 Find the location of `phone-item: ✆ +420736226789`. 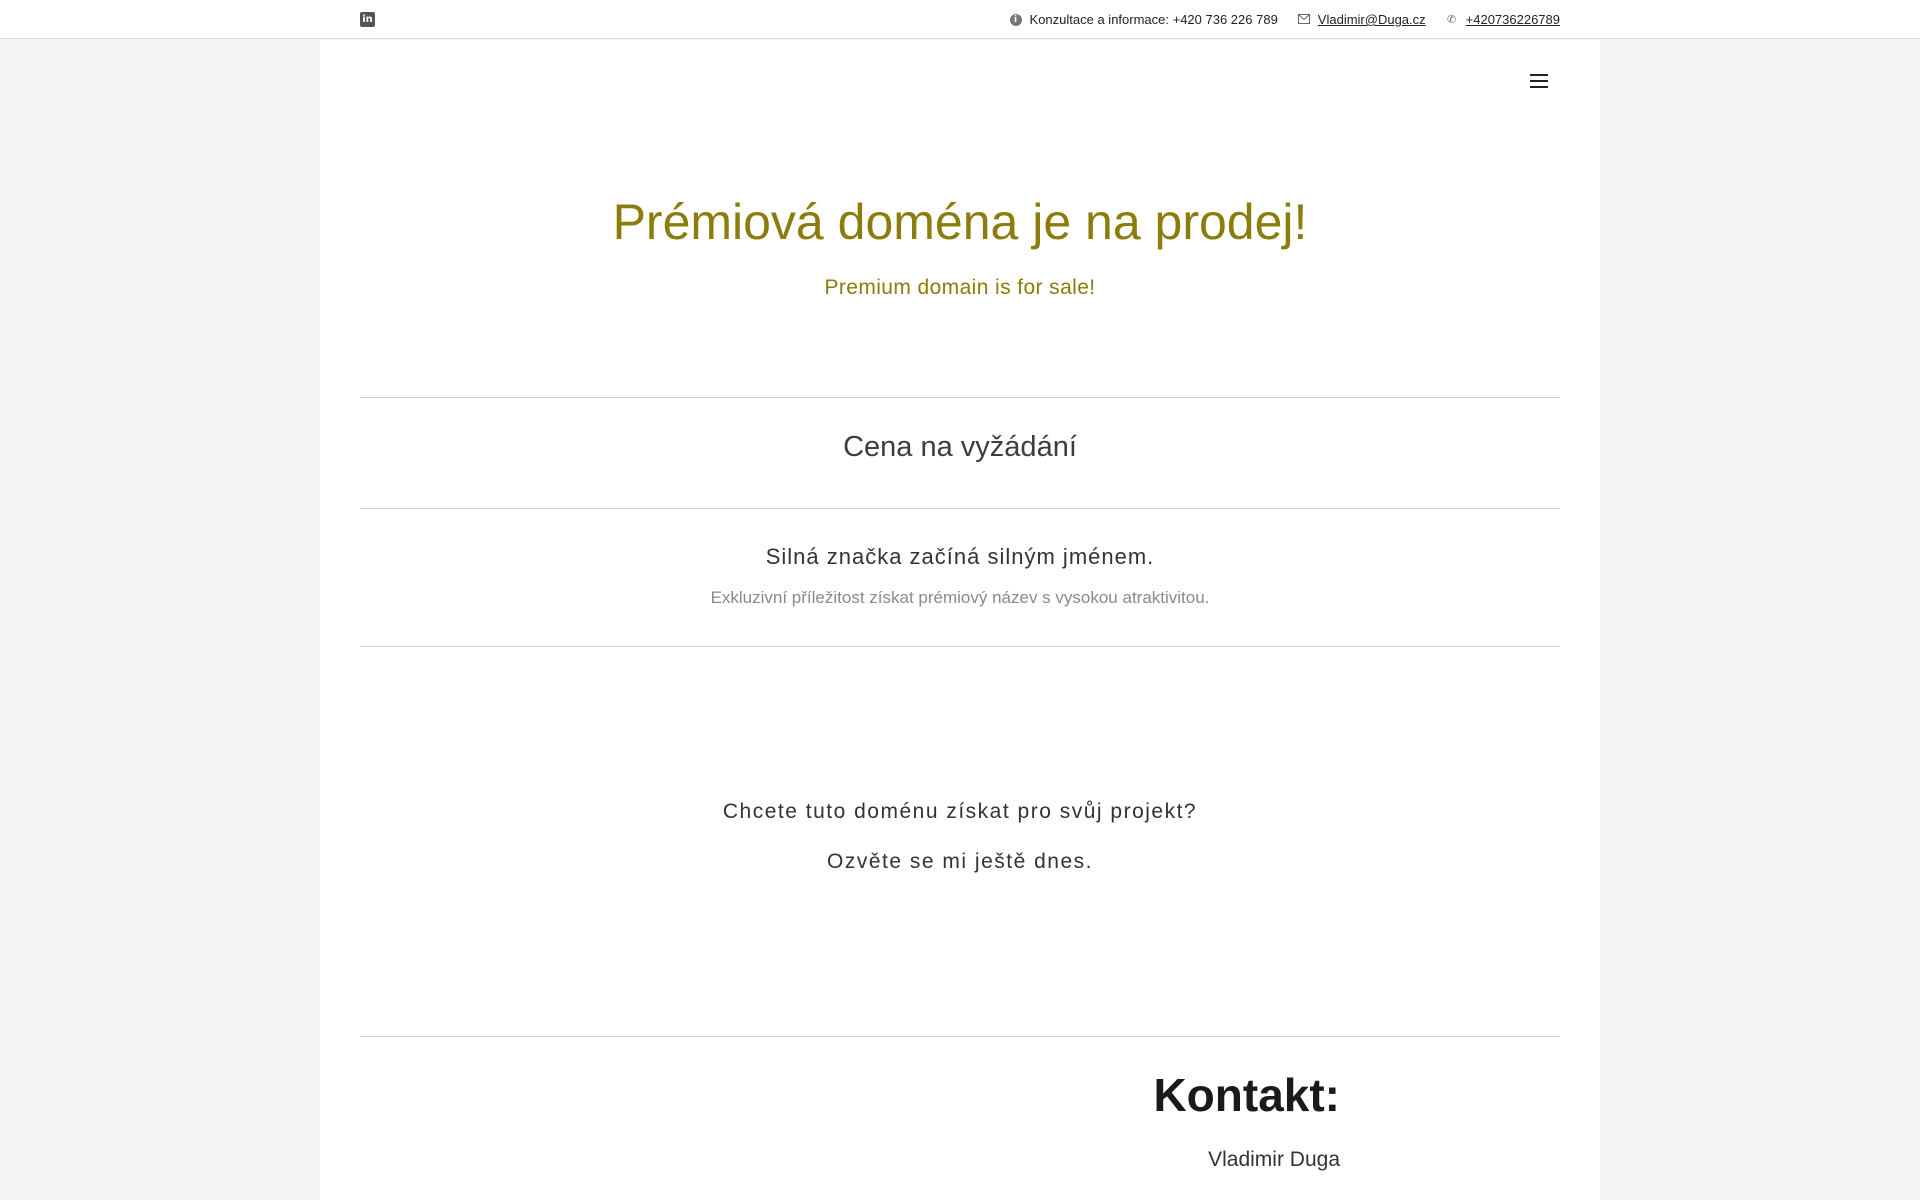

phone-item: ✆ +420736226789 is located at coordinates (1503, 19).